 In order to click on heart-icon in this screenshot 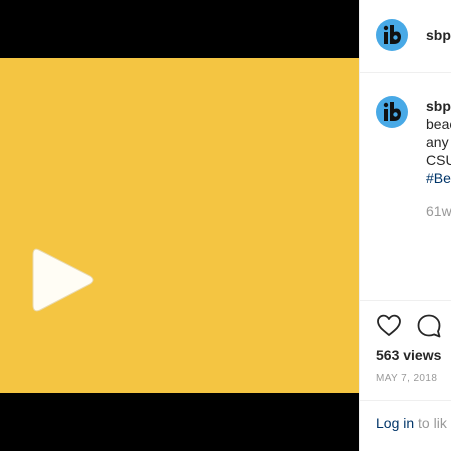, I will do `click(389, 326)`.